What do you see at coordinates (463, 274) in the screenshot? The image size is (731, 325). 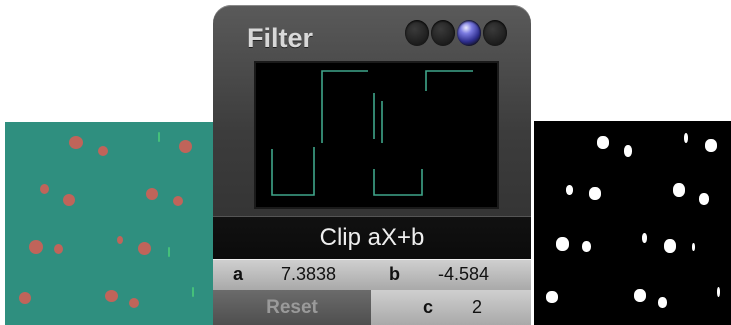 I see `param-b-value: -4.584` at bounding box center [463, 274].